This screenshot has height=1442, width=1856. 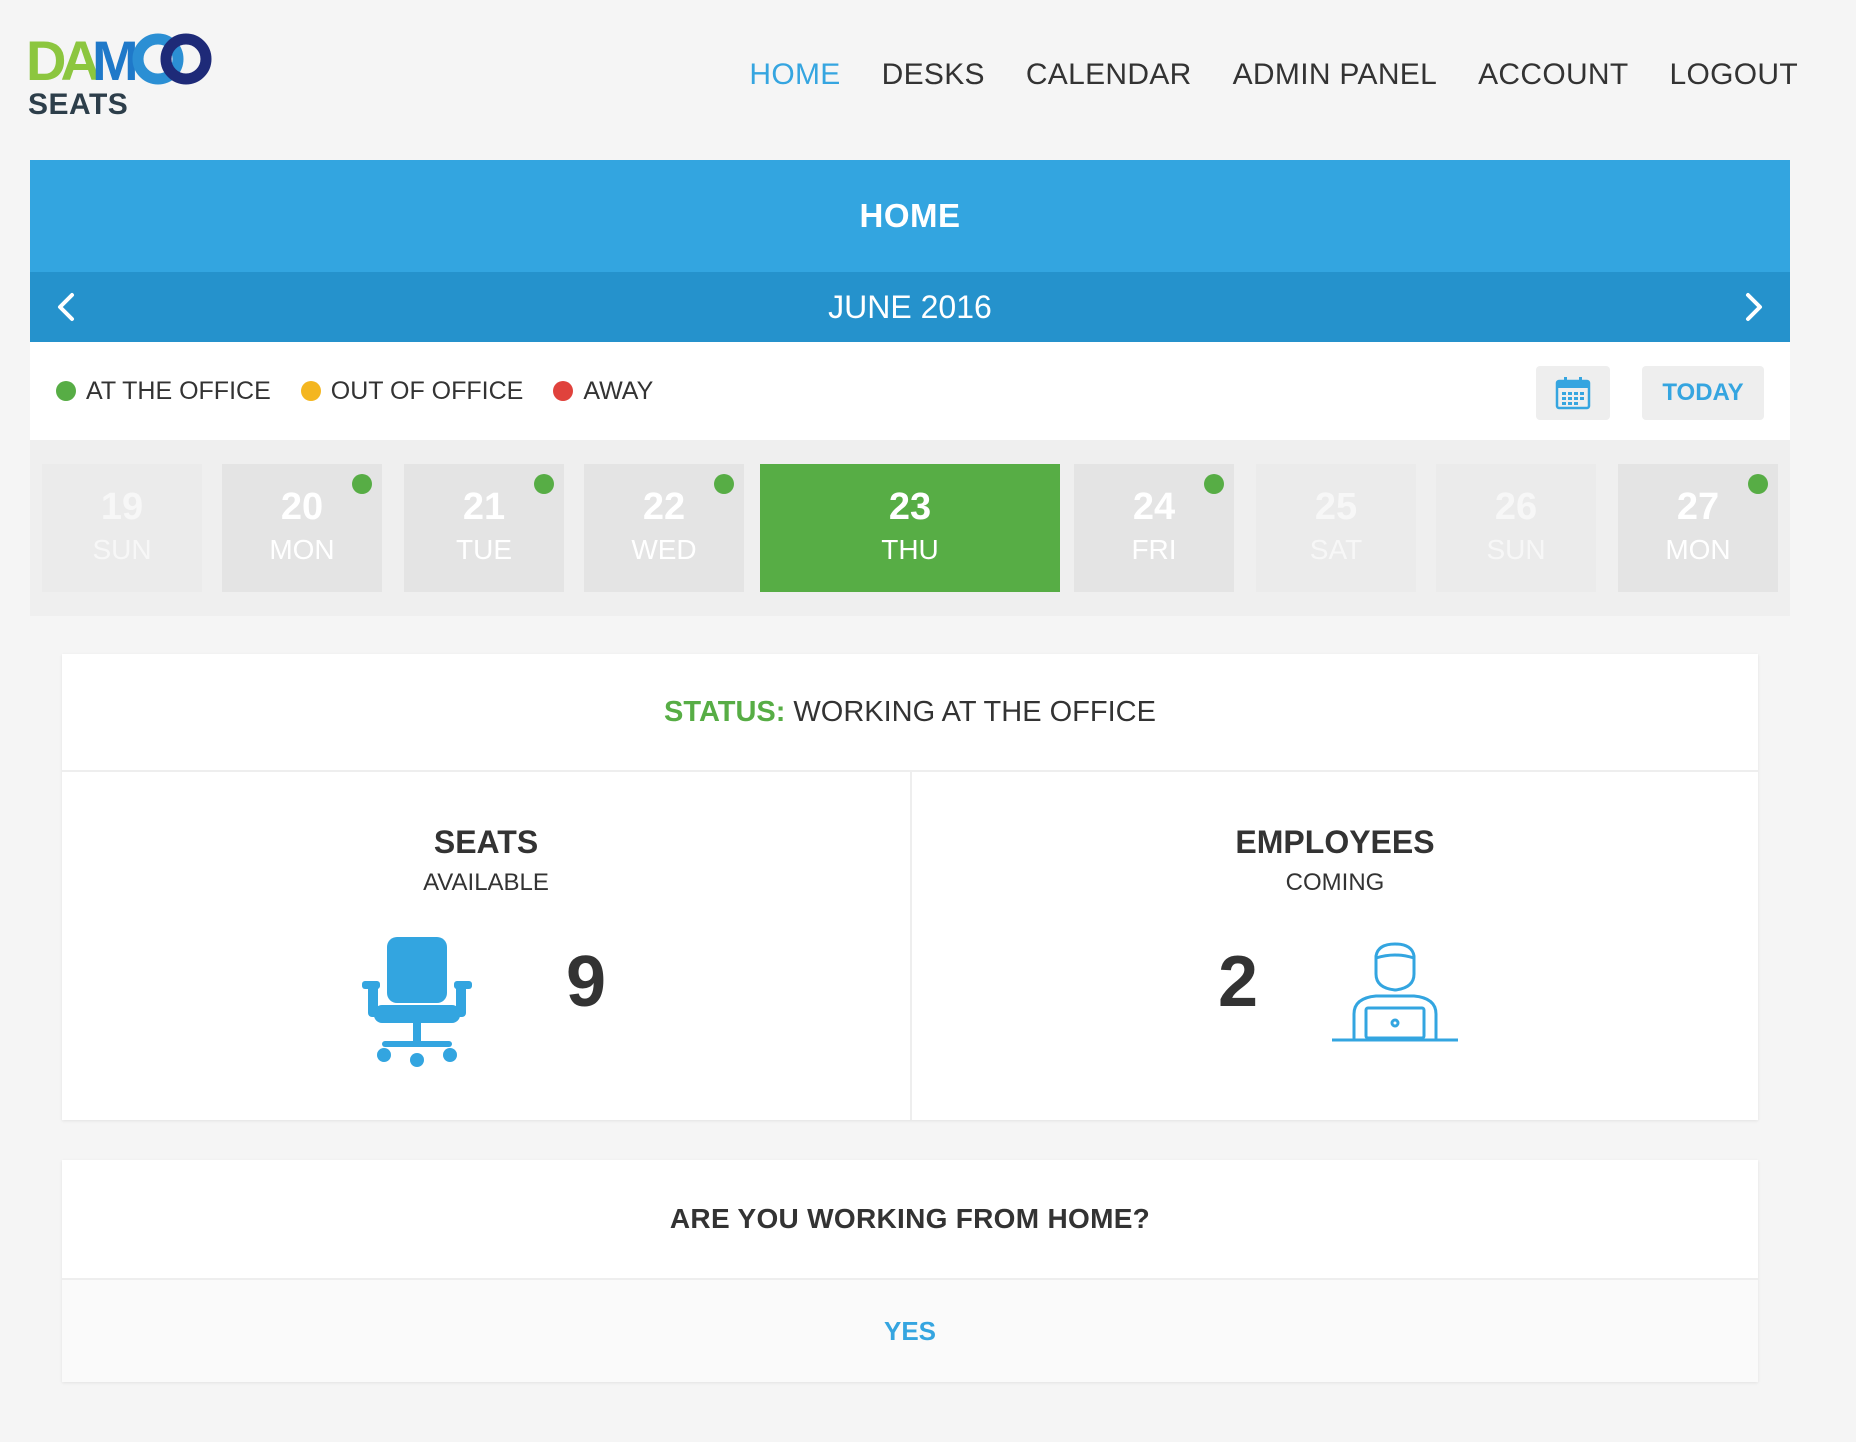 I want to click on today-button: TODAY, so click(x=1703, y=393).